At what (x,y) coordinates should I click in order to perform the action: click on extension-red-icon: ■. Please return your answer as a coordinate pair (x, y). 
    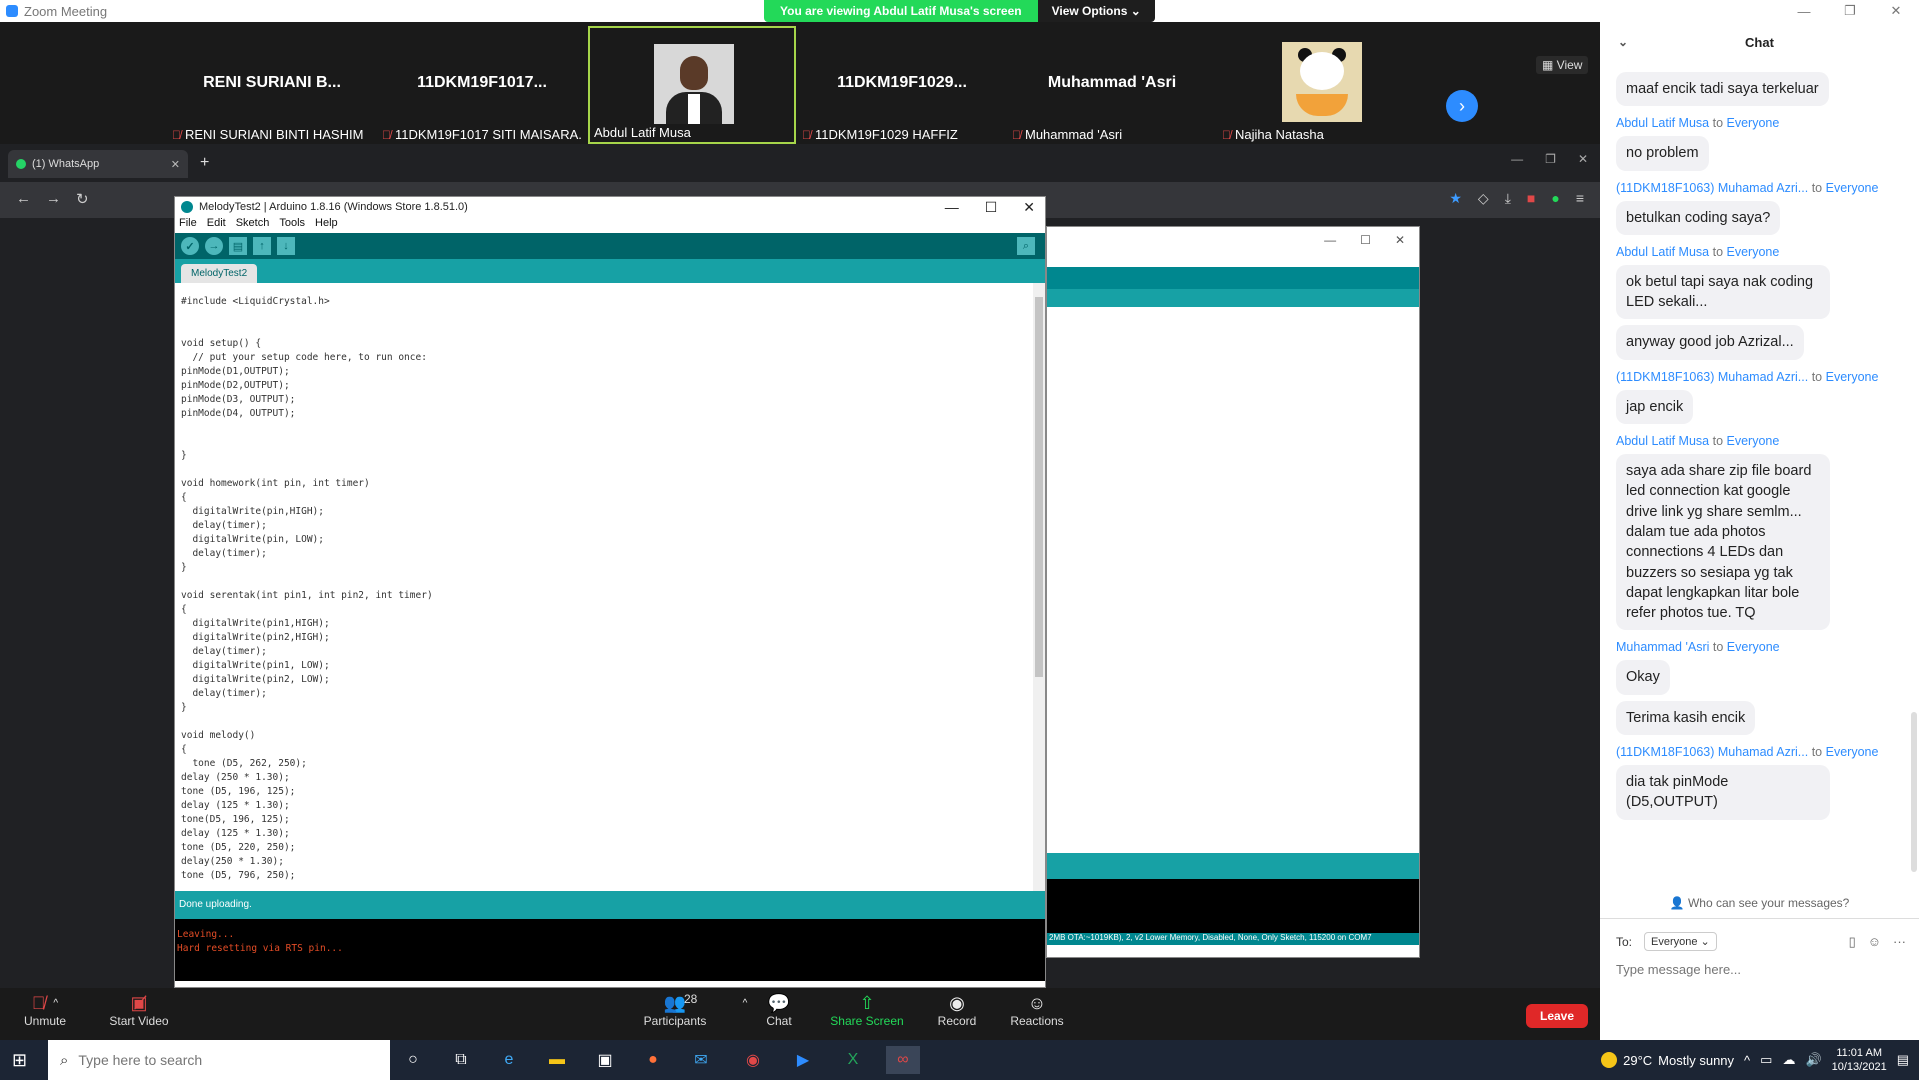
    Looking at the image, I should click on (1531, 198).